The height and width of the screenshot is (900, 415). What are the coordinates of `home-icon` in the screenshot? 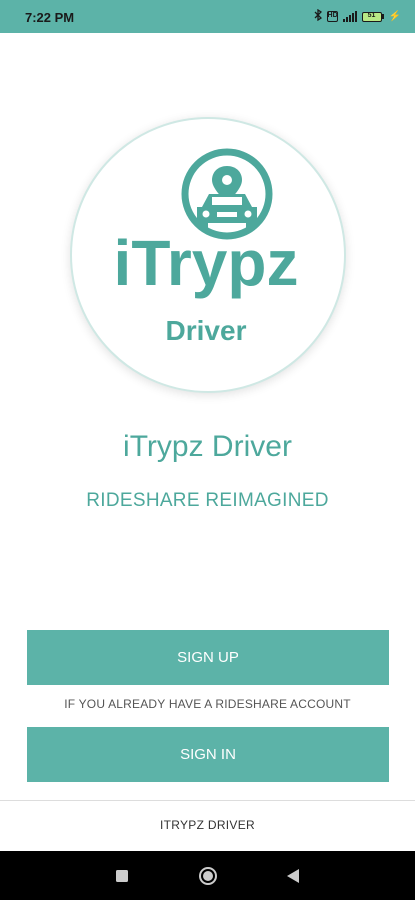 It's located at (208, 875).